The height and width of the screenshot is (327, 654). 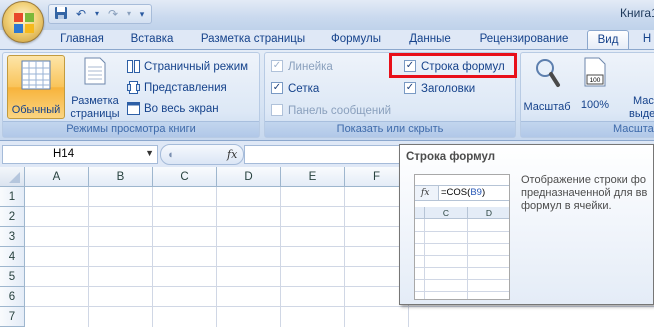 What do you see at coordinates (12, 297) in the screenshot?
I see `row-header-6: 6` at bounding box center [12, 297].